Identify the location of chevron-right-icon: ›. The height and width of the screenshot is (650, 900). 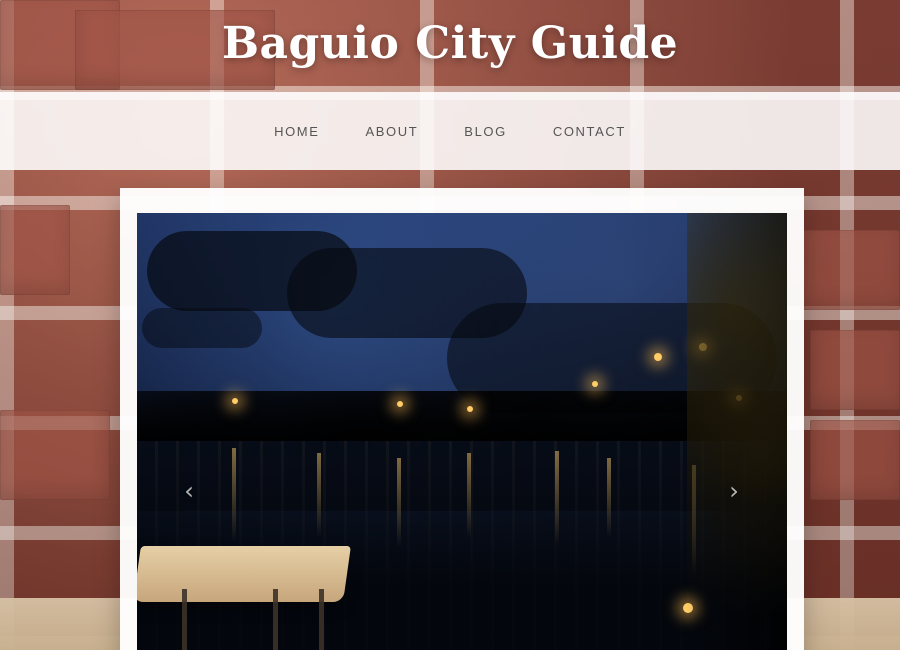
(734, 491).